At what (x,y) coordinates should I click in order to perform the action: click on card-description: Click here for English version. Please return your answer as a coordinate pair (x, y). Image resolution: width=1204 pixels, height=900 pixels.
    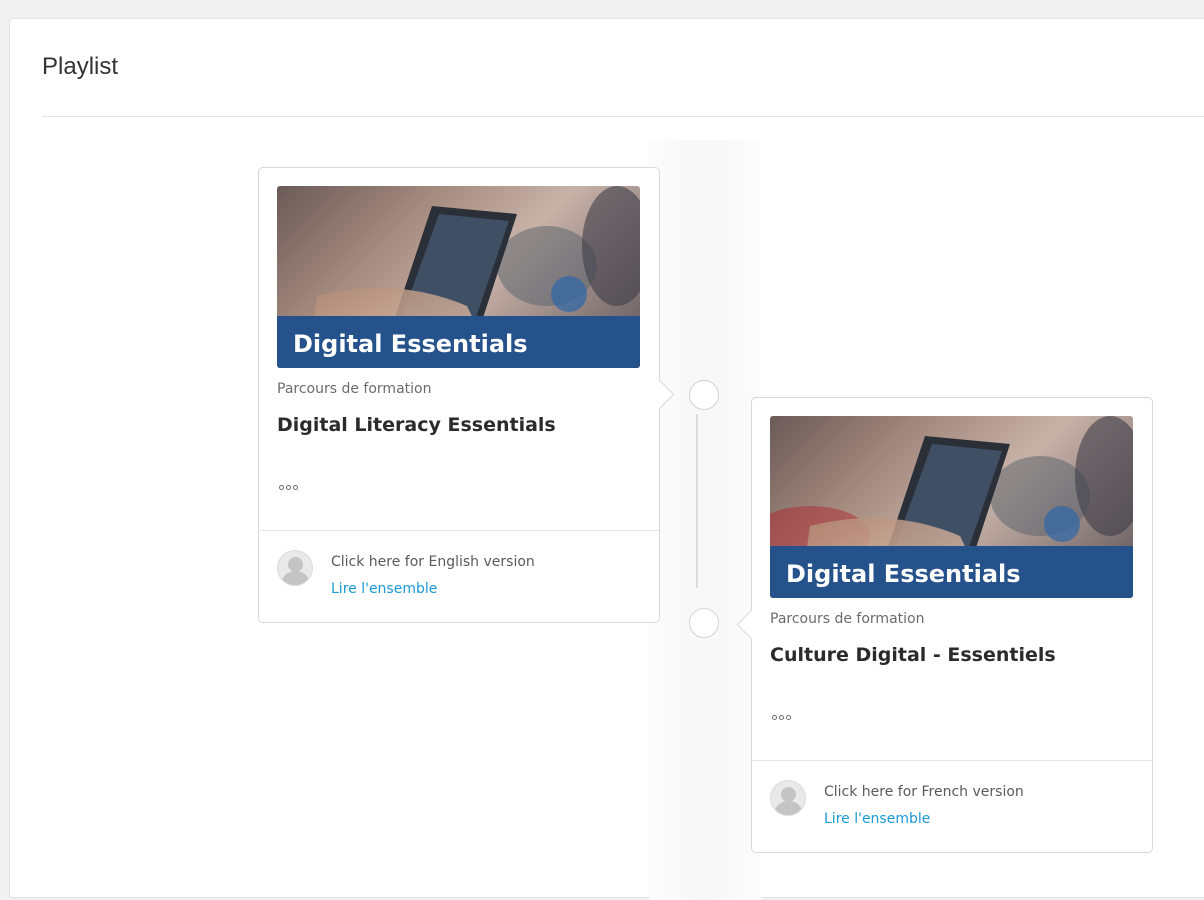
    Looking at the image, I should click on (433, 562).